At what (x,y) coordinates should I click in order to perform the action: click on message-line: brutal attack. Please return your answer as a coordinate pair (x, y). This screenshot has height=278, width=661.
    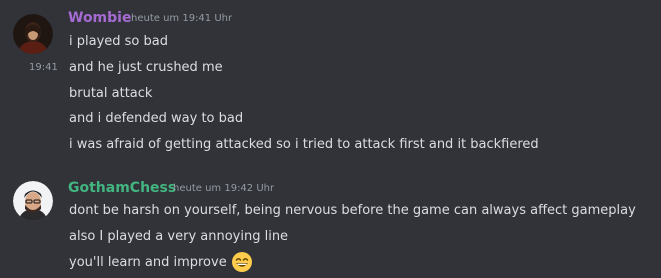
    Looking at the image, I should click on (111, 93).